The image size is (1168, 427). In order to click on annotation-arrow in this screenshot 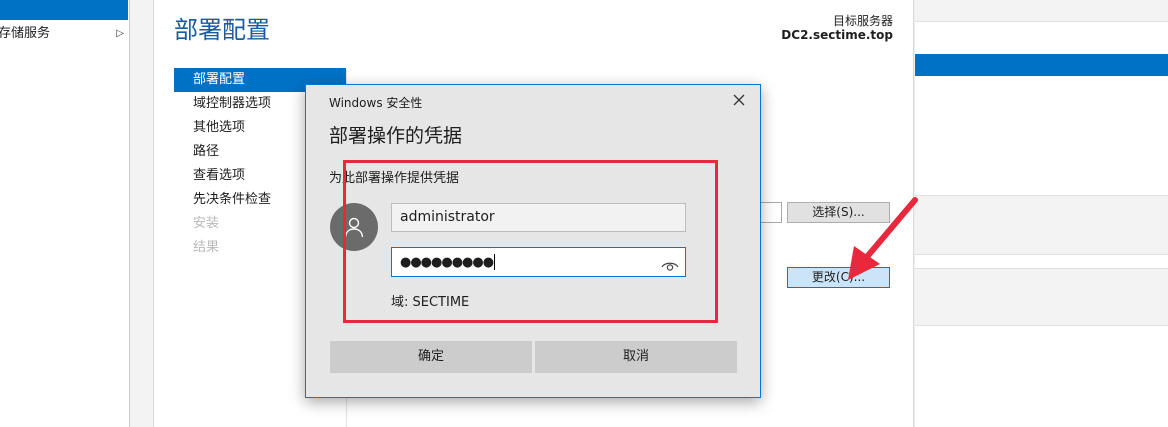, I will do `click(880, 243)`.